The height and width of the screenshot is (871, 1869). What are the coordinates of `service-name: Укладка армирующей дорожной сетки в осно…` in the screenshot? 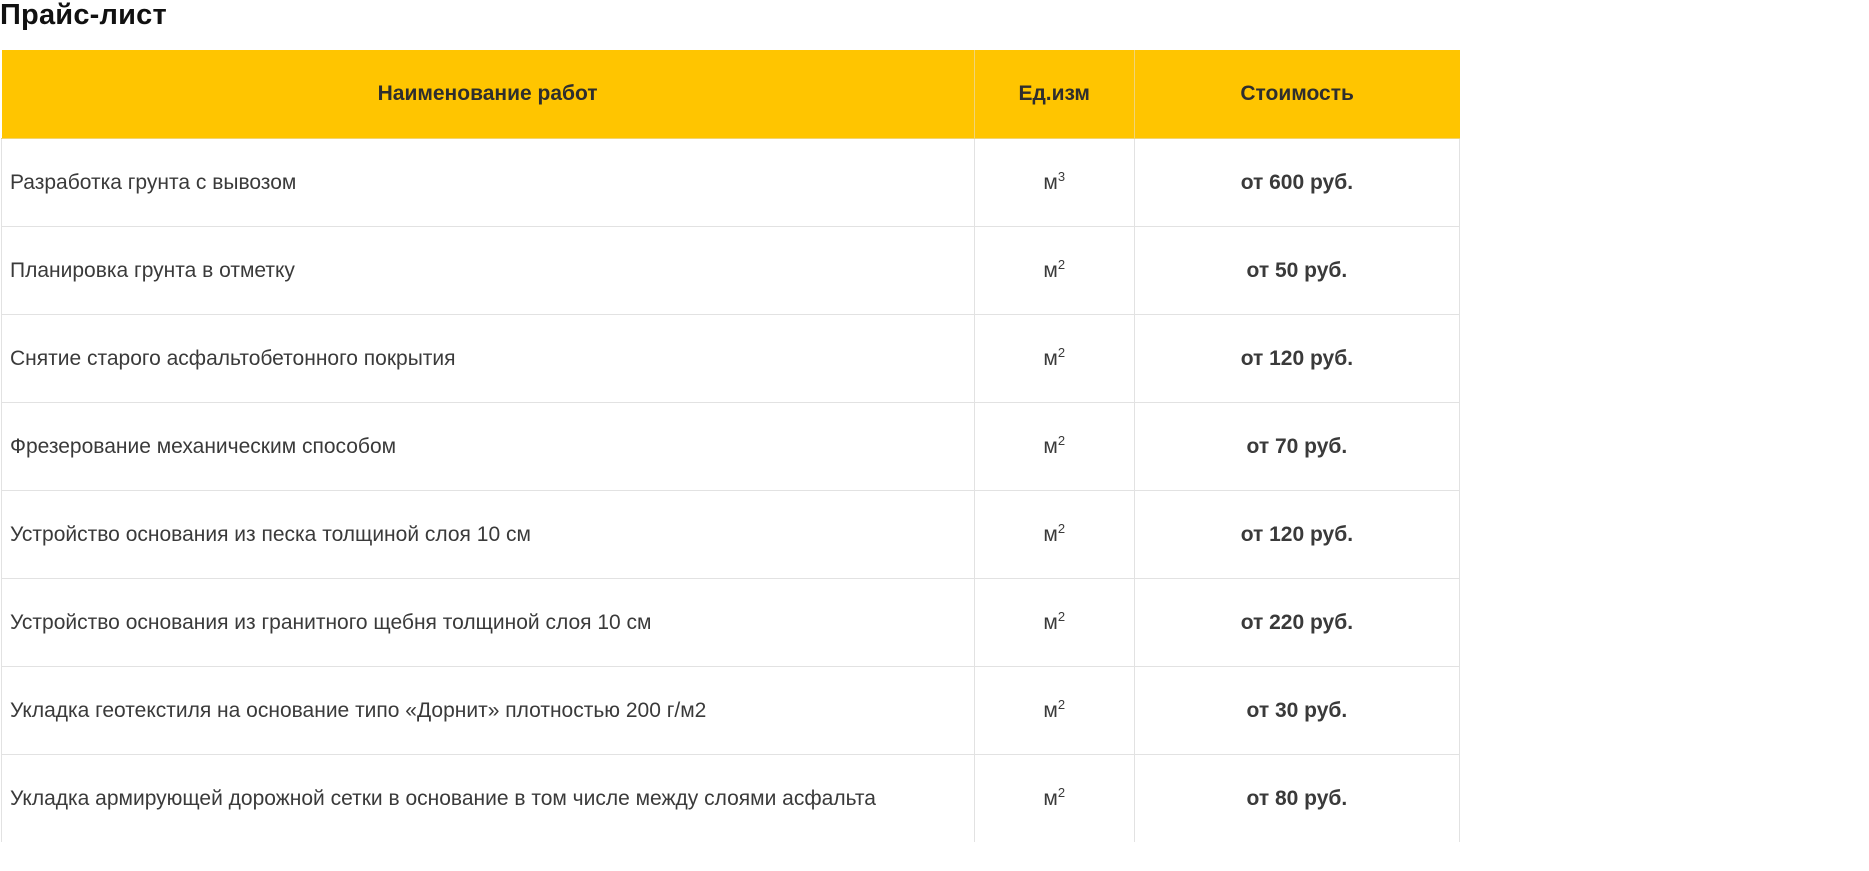 It's located at (488, 798).